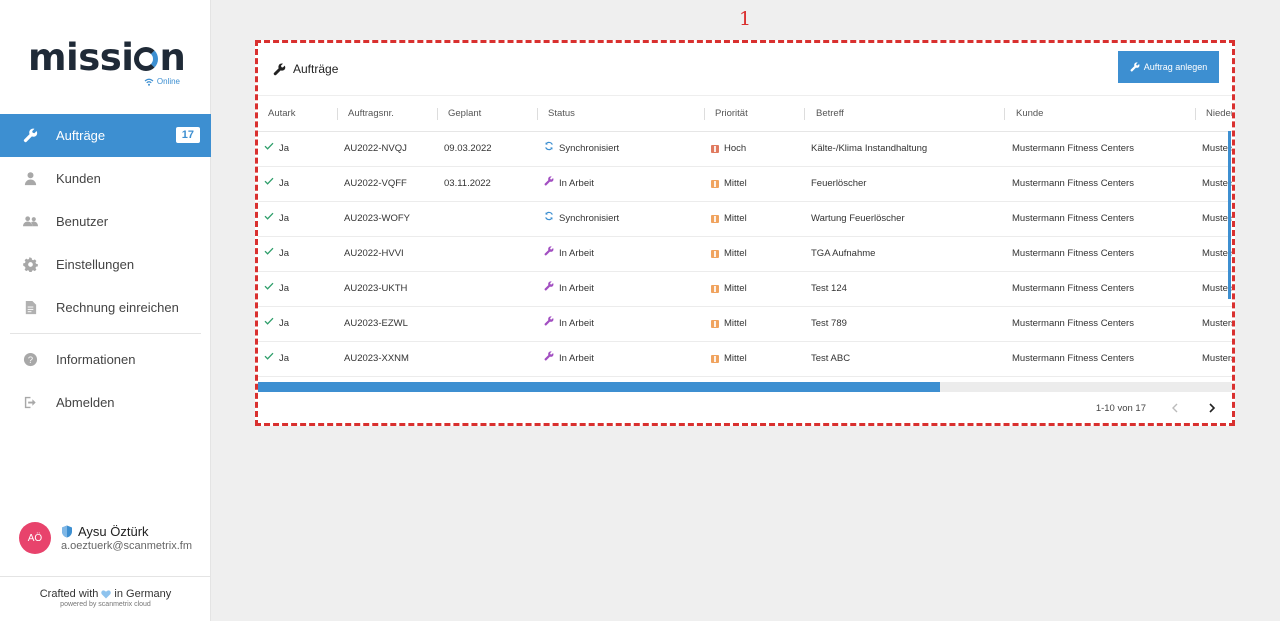  Describe the element at coordinates (375, 184) in the screenshot. I see `cell-nr: AU2022-VQFF` at that location.